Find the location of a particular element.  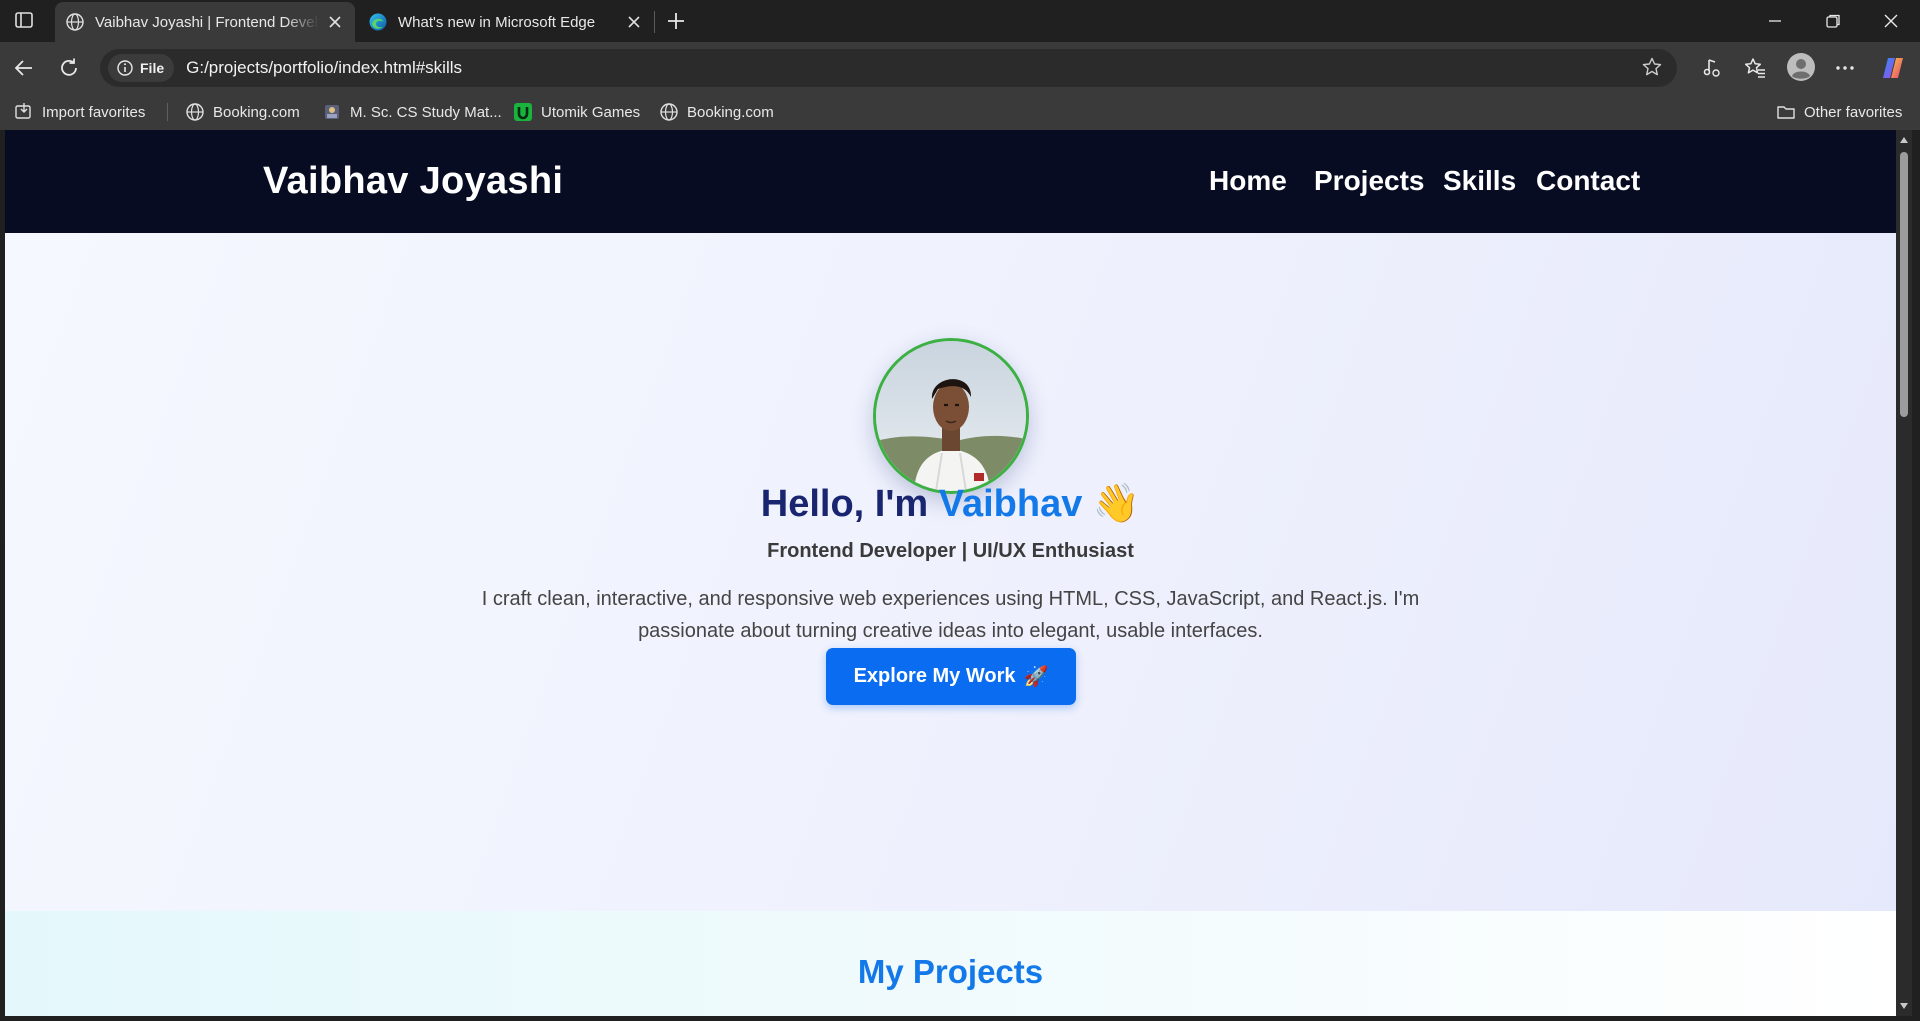

page-scrollbar is located at coordinates (1904, 573).